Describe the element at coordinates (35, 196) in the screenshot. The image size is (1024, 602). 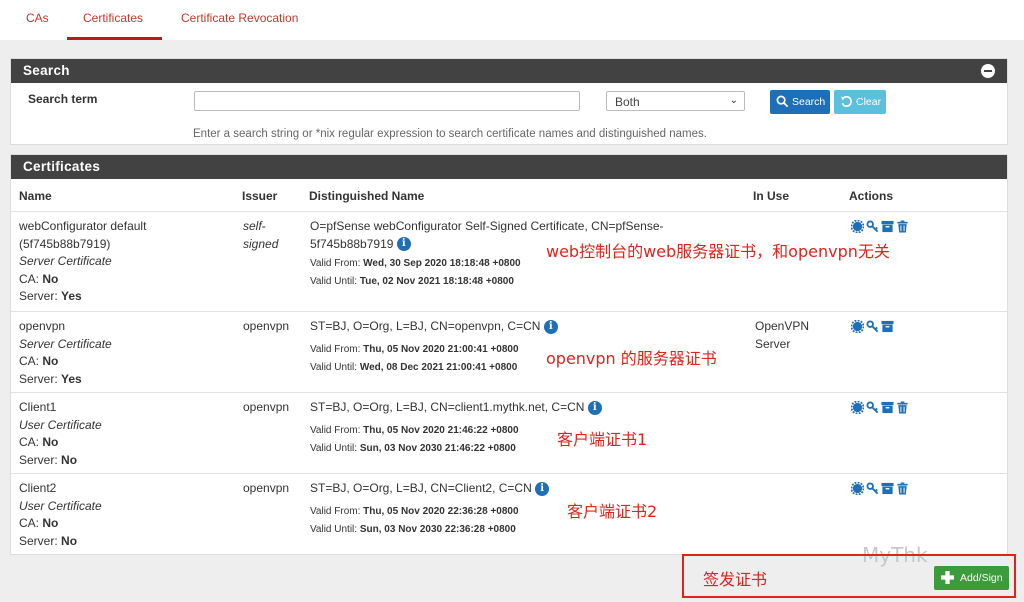
I see `column-header-name: Name` at that location.